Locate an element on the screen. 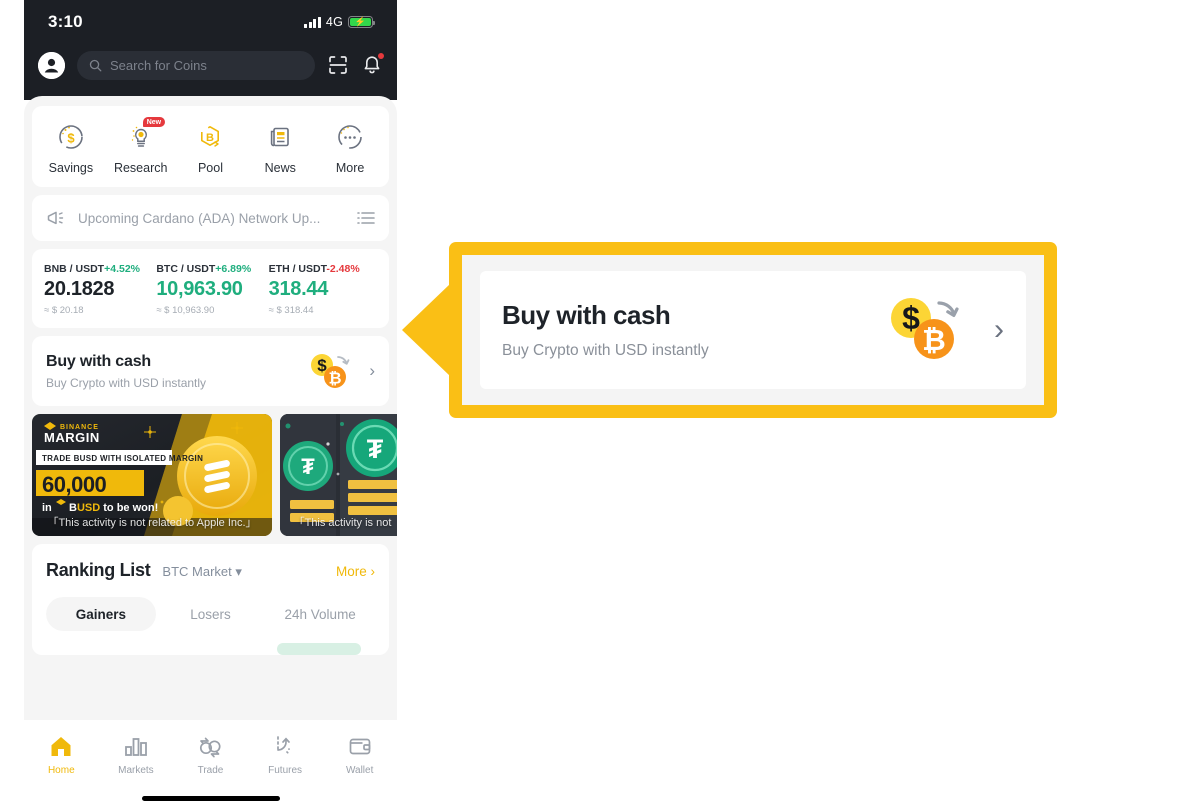 The height and width of the screenshot is (810, 1198). nav-item-markets: Markets is located at coordinates (136, 755).